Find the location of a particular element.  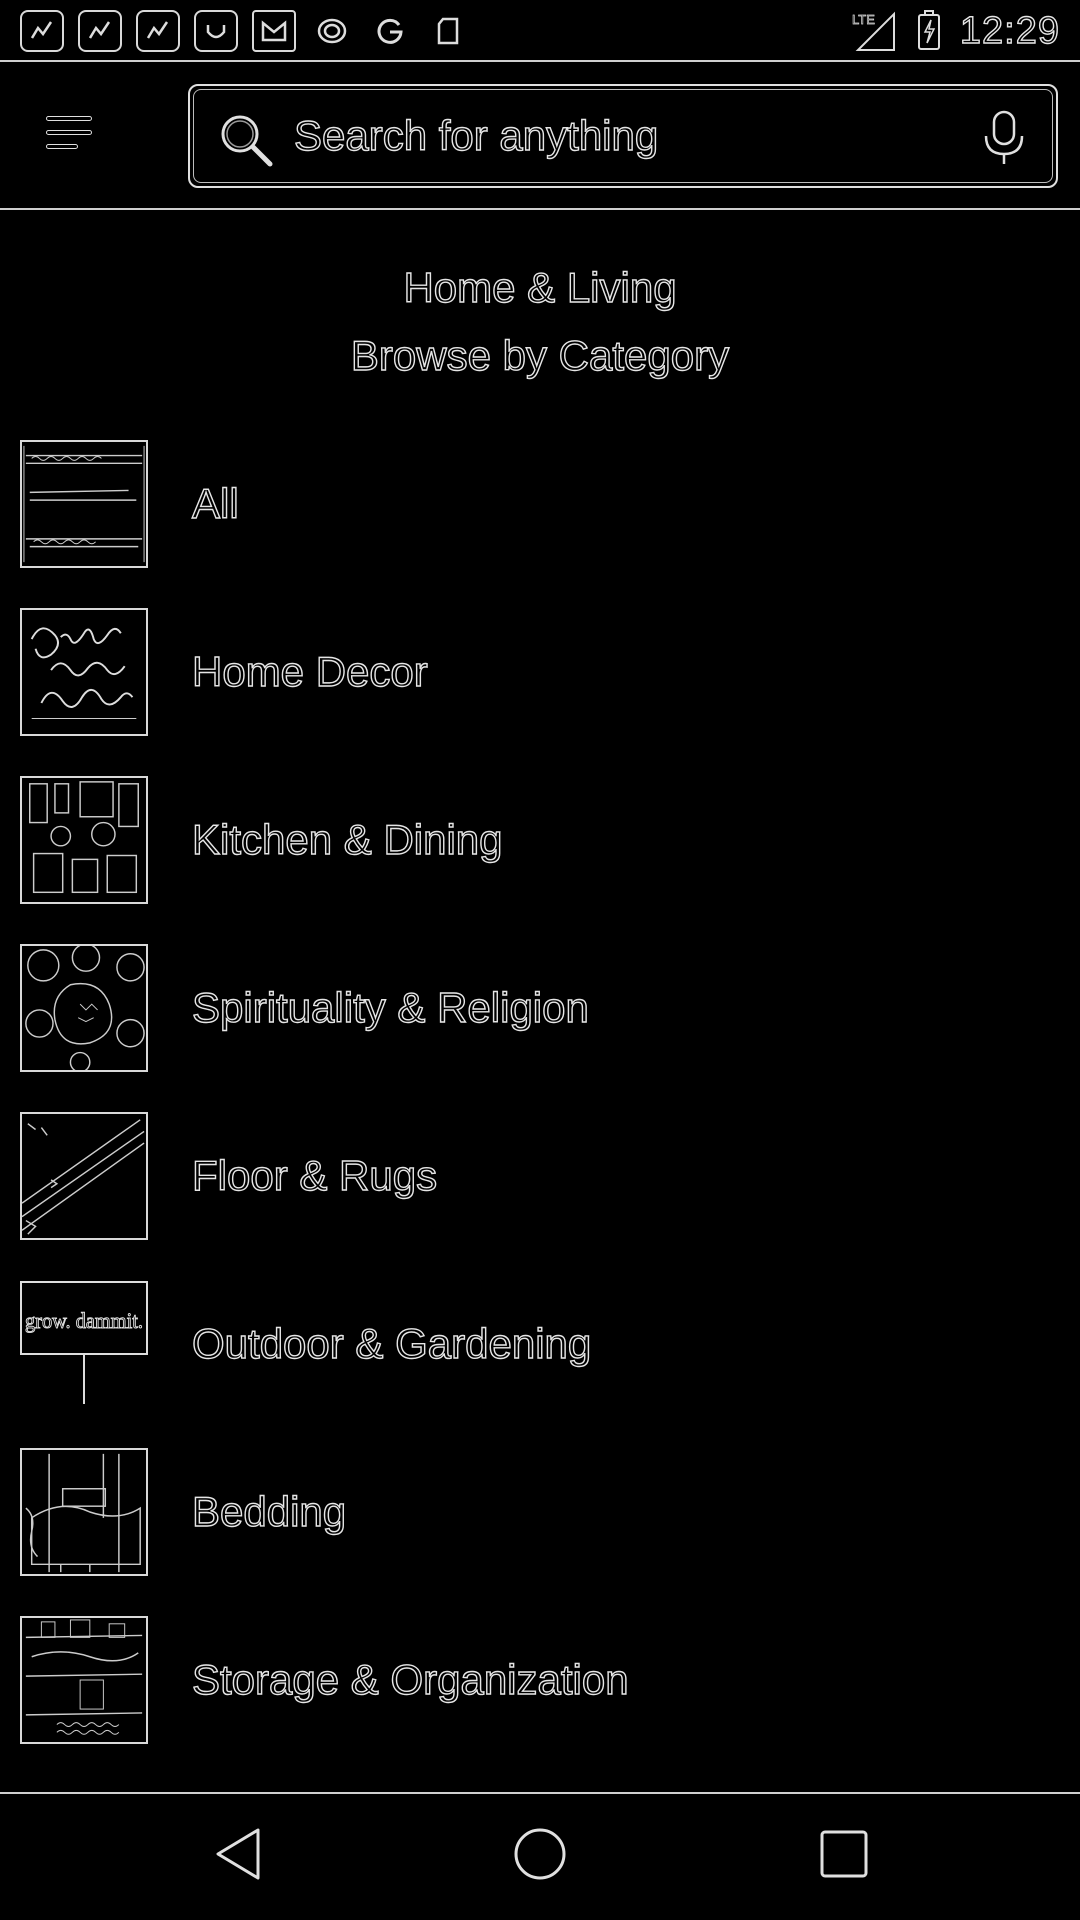

recents-button is located at coordinates (844, 1854).